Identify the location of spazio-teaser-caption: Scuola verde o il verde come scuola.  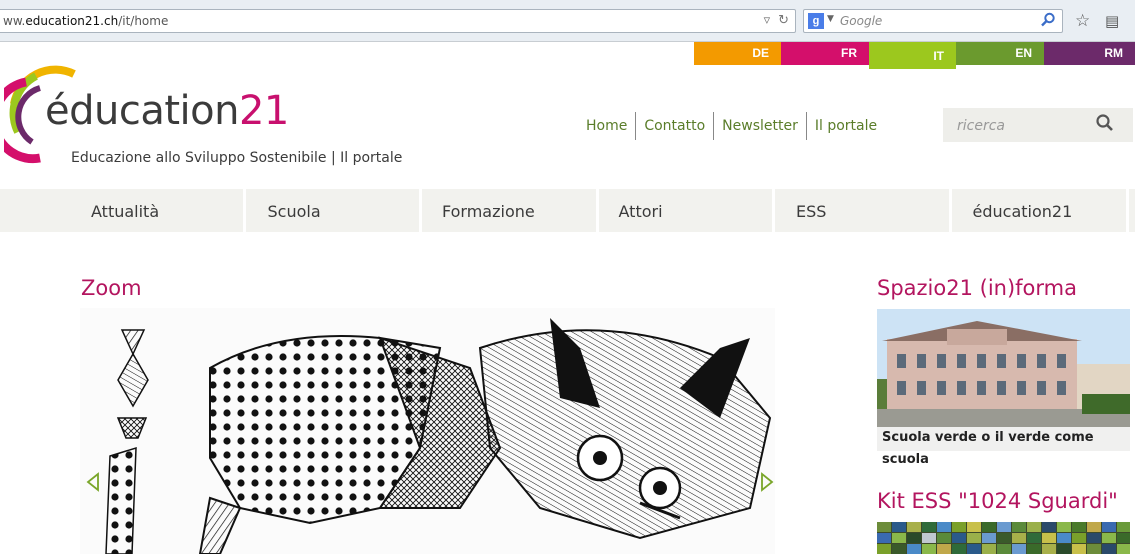
(1003, 447).